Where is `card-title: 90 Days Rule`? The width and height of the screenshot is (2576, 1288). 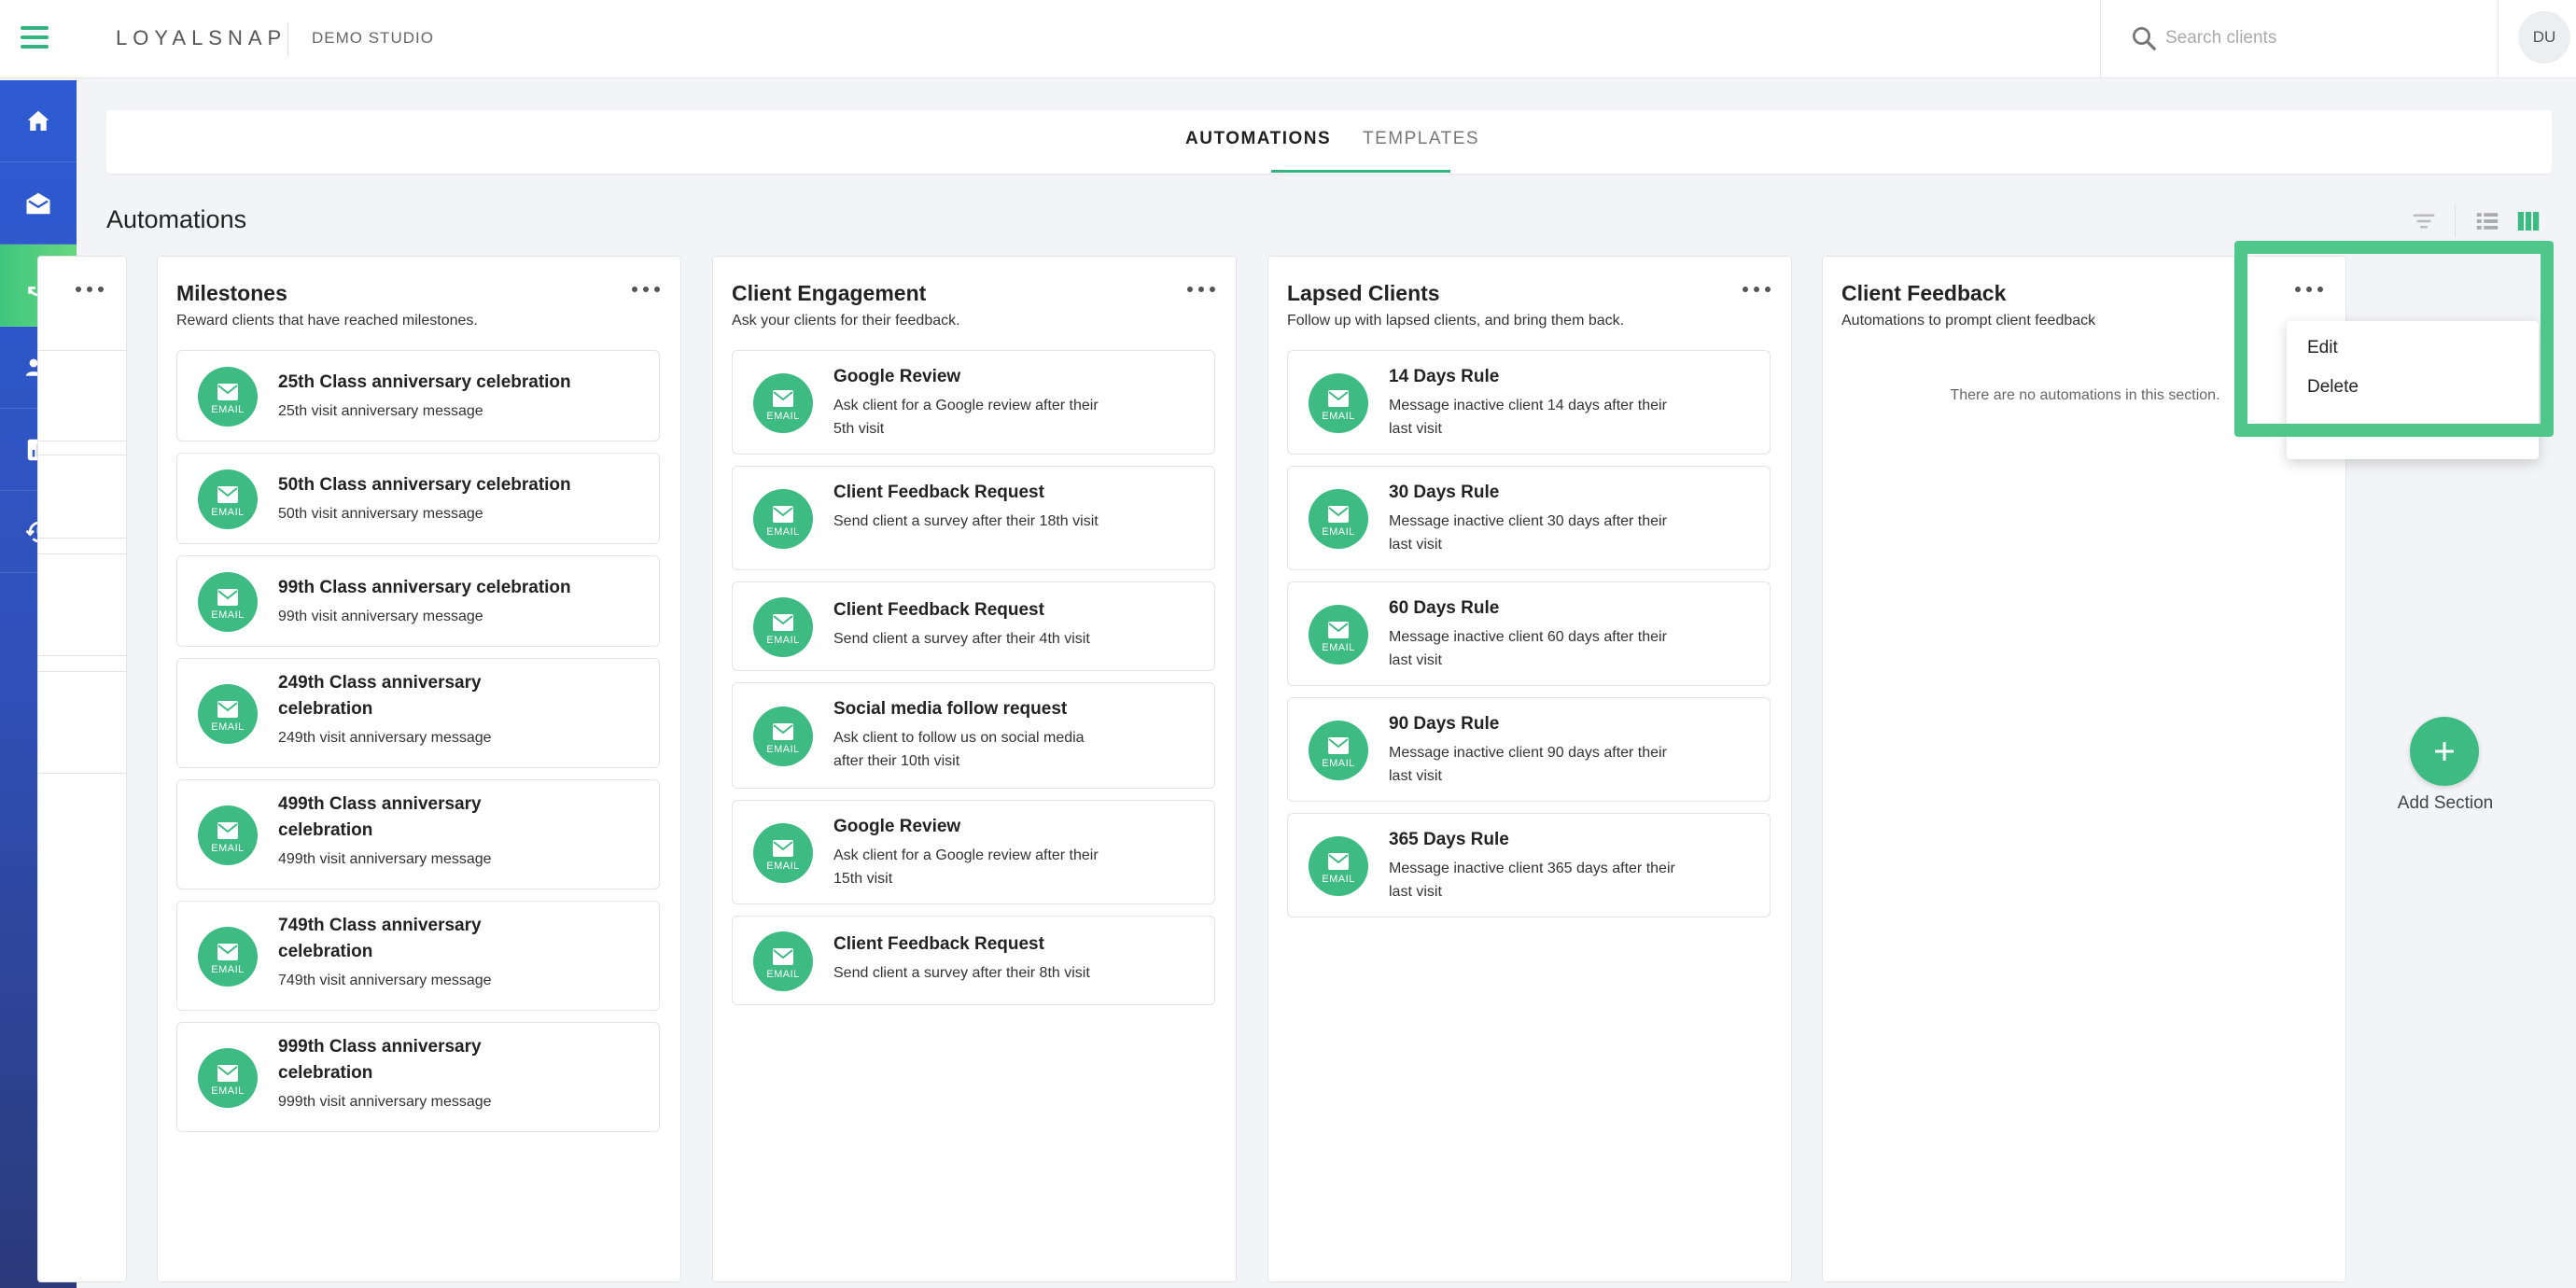
card-title: 90 Days Rule is located at coordinates (1444, 724).